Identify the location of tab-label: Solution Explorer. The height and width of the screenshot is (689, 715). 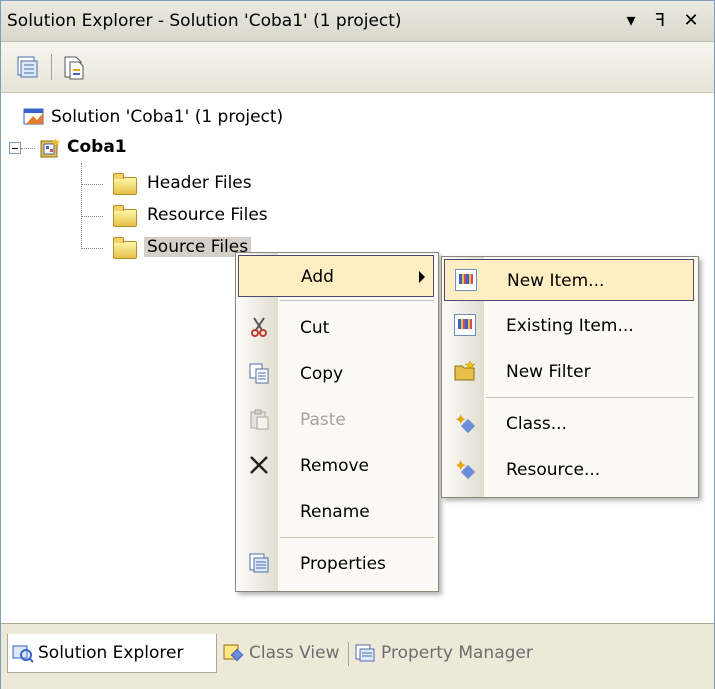
(111, 653).